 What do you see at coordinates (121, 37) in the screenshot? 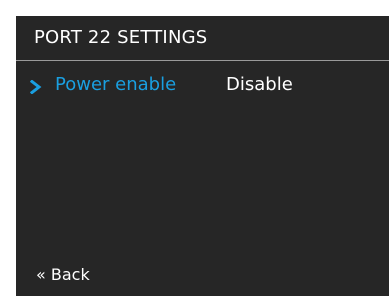
I see `page-title: PORT 22 SETTINGS` at bounding box center [121, 37].